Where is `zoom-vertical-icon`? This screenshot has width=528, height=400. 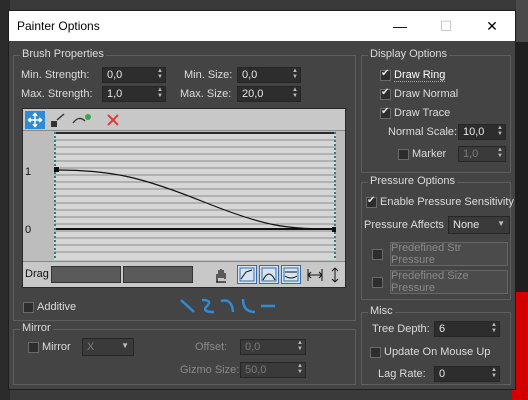 zoom-vertical-icon is located at coordinates (291, 274).